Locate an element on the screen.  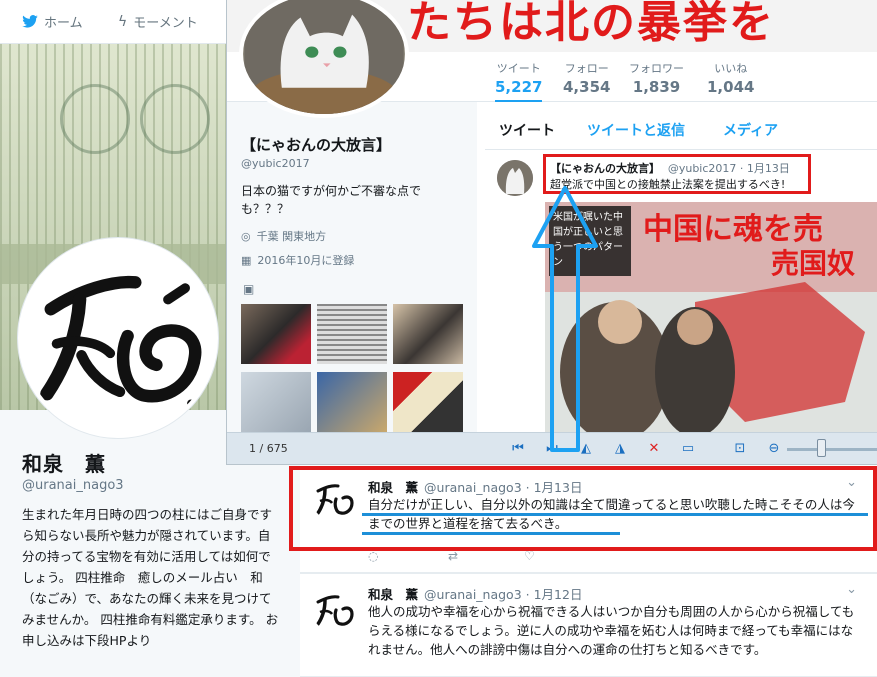
profile-tabs: ツイート ツイートと返信 メディア is located at coordinates (681, 126).